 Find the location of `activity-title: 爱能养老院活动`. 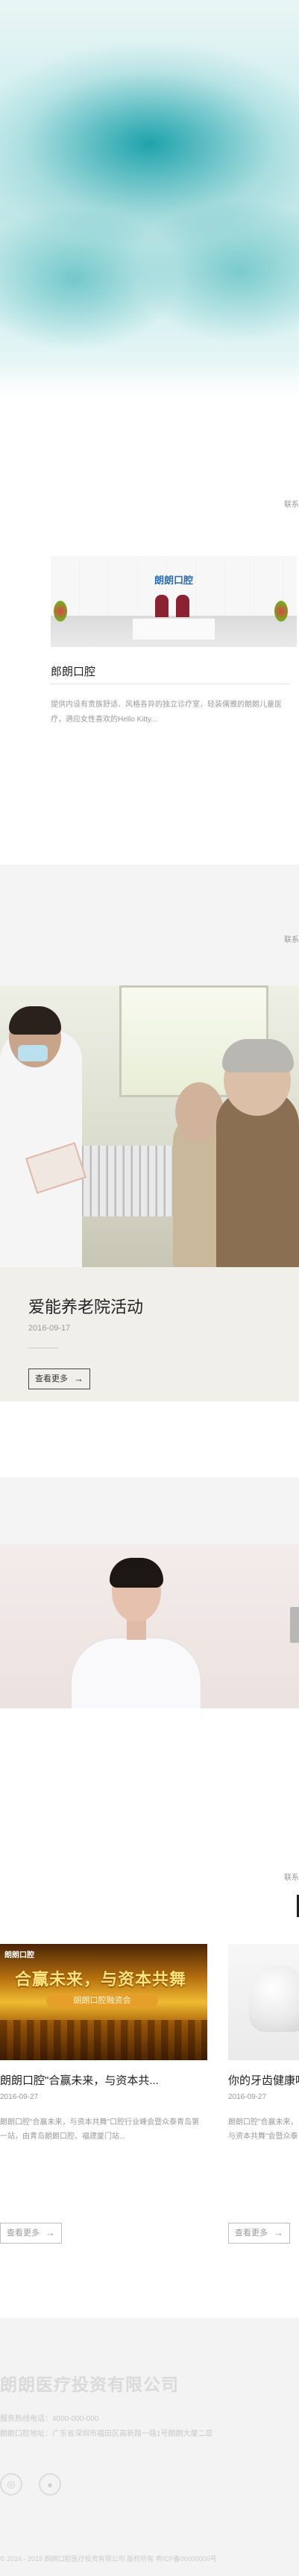

activity-title: 爱能养老院活动 is located at coordinates (85, 1306).